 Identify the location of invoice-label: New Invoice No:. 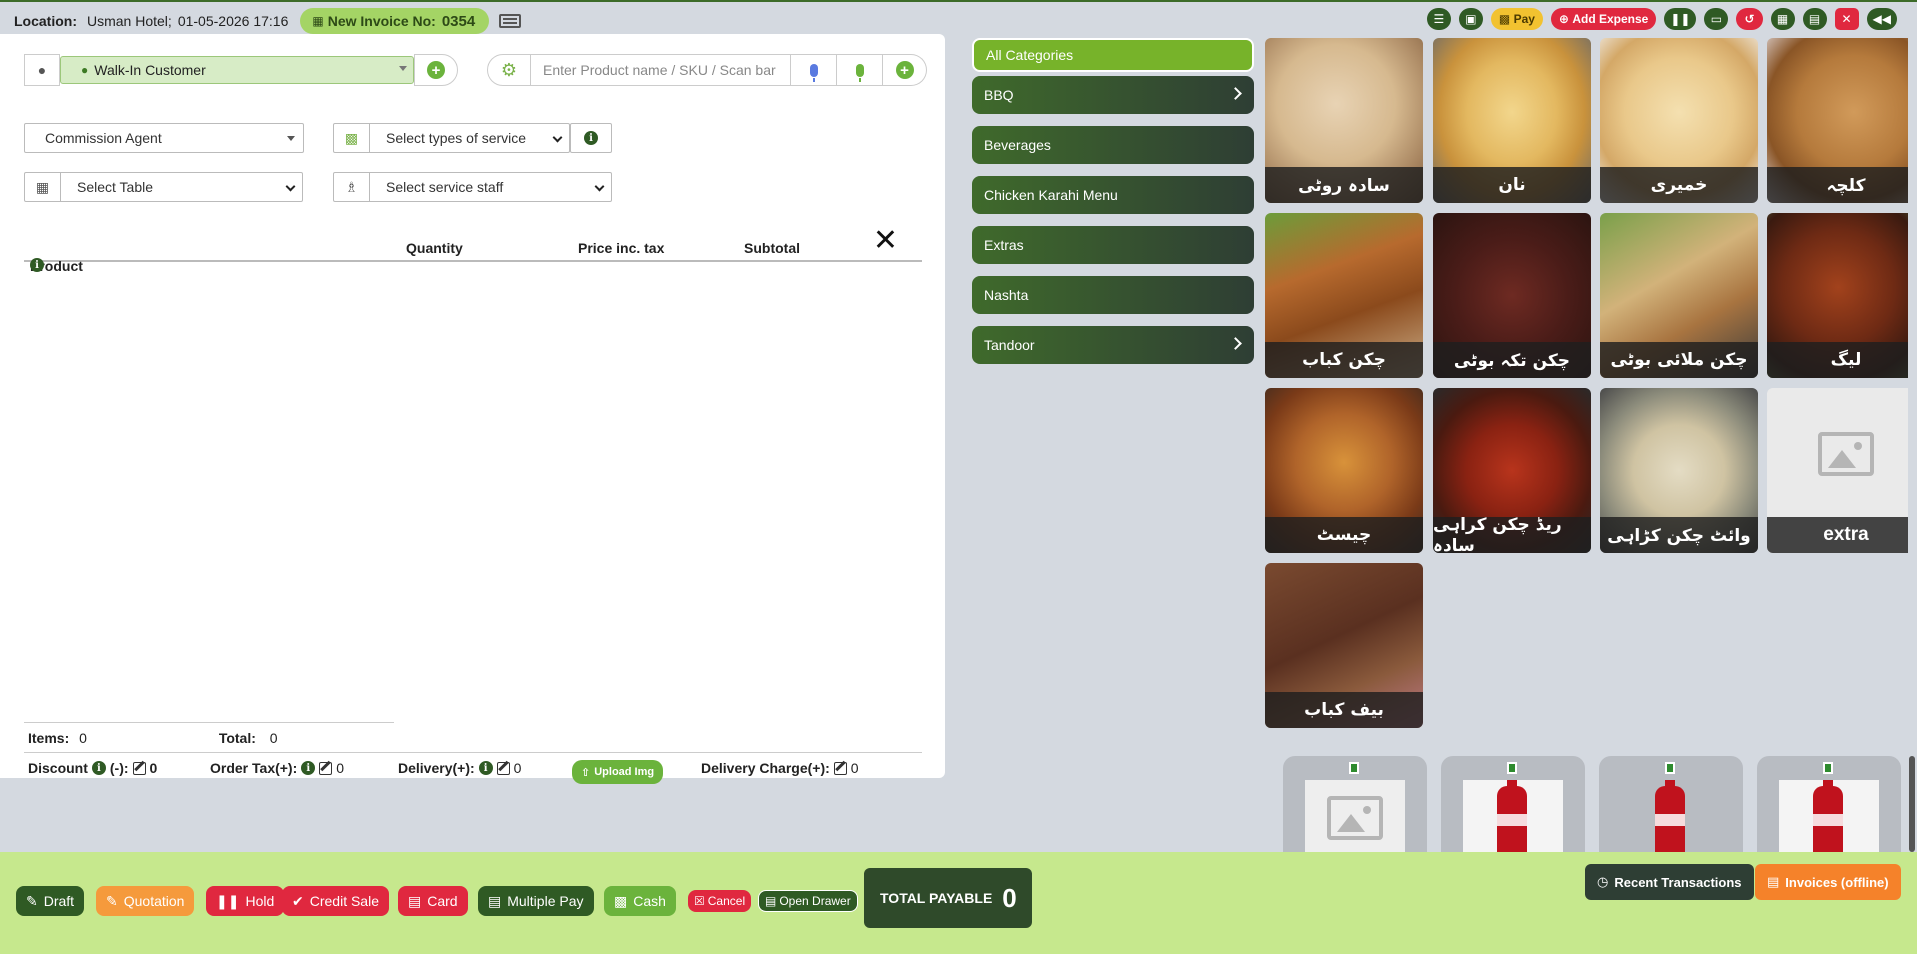
(381, 21).